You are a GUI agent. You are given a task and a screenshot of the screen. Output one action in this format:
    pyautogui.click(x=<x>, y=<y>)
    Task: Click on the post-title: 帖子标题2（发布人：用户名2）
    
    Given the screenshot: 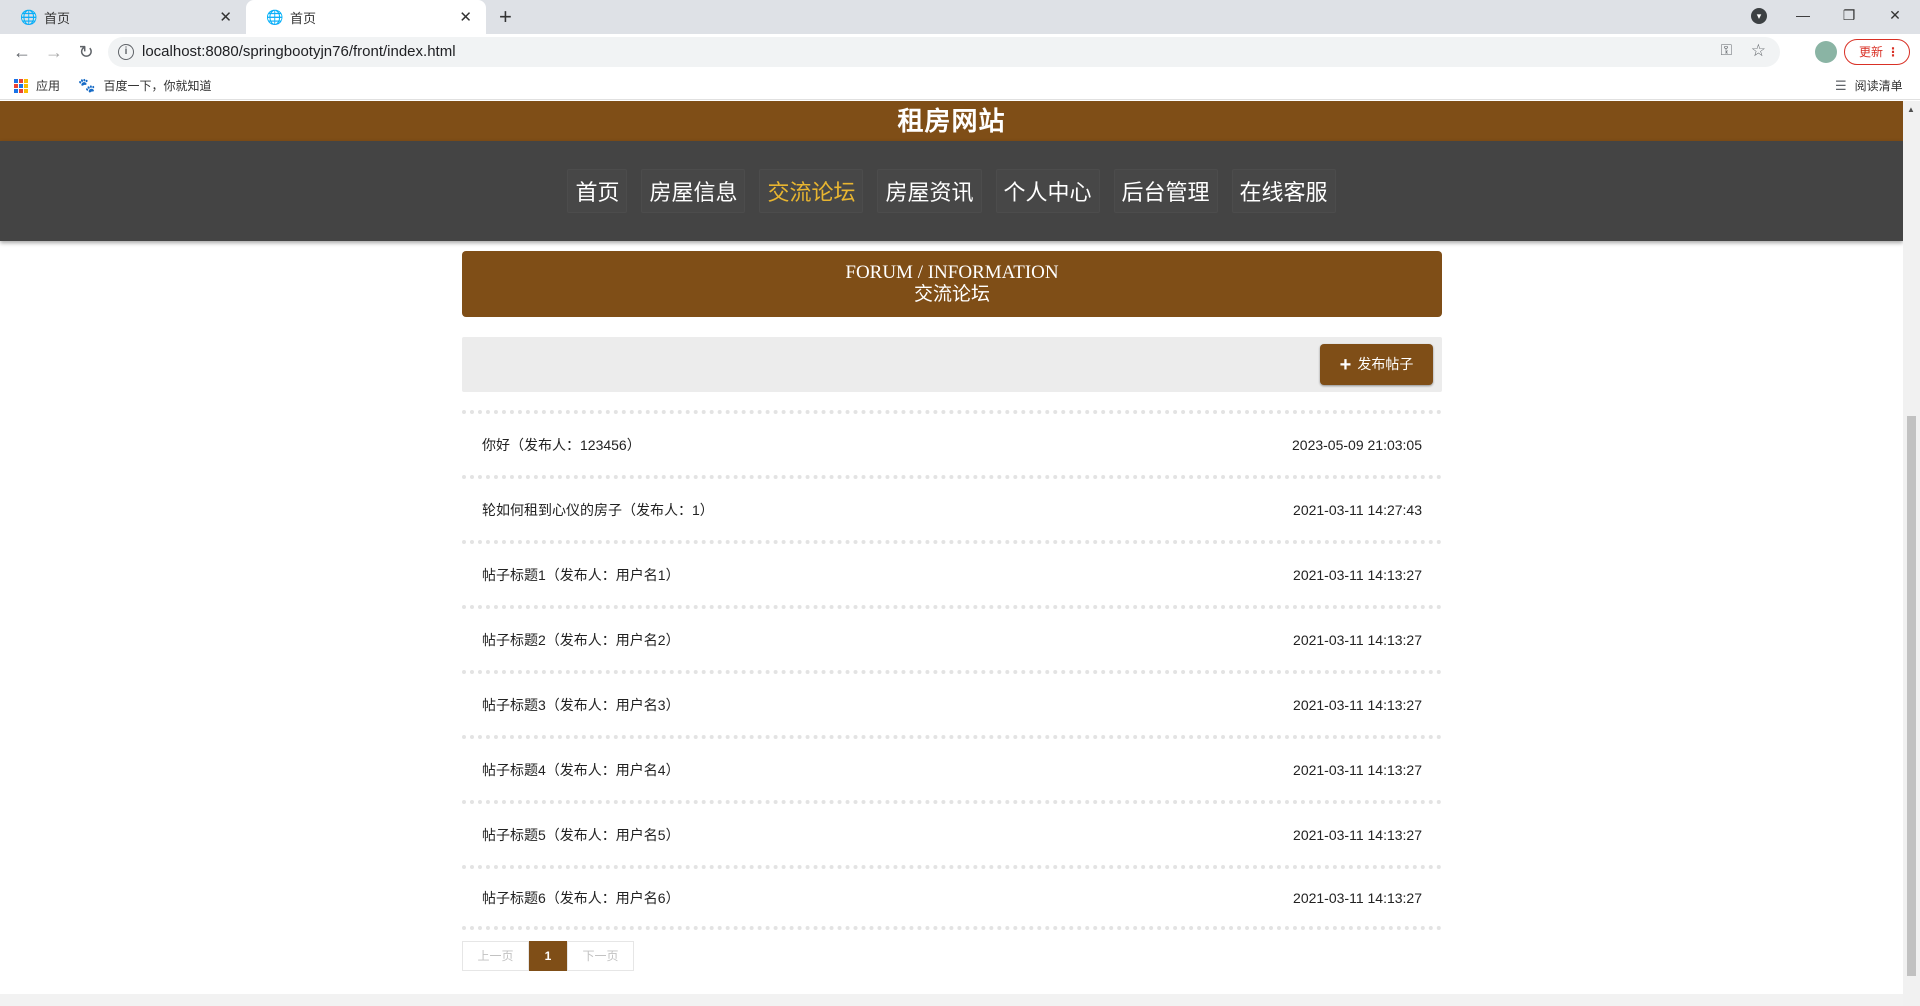 What is the action you would take?
    pyautogui.click(x=581, y=640)
    